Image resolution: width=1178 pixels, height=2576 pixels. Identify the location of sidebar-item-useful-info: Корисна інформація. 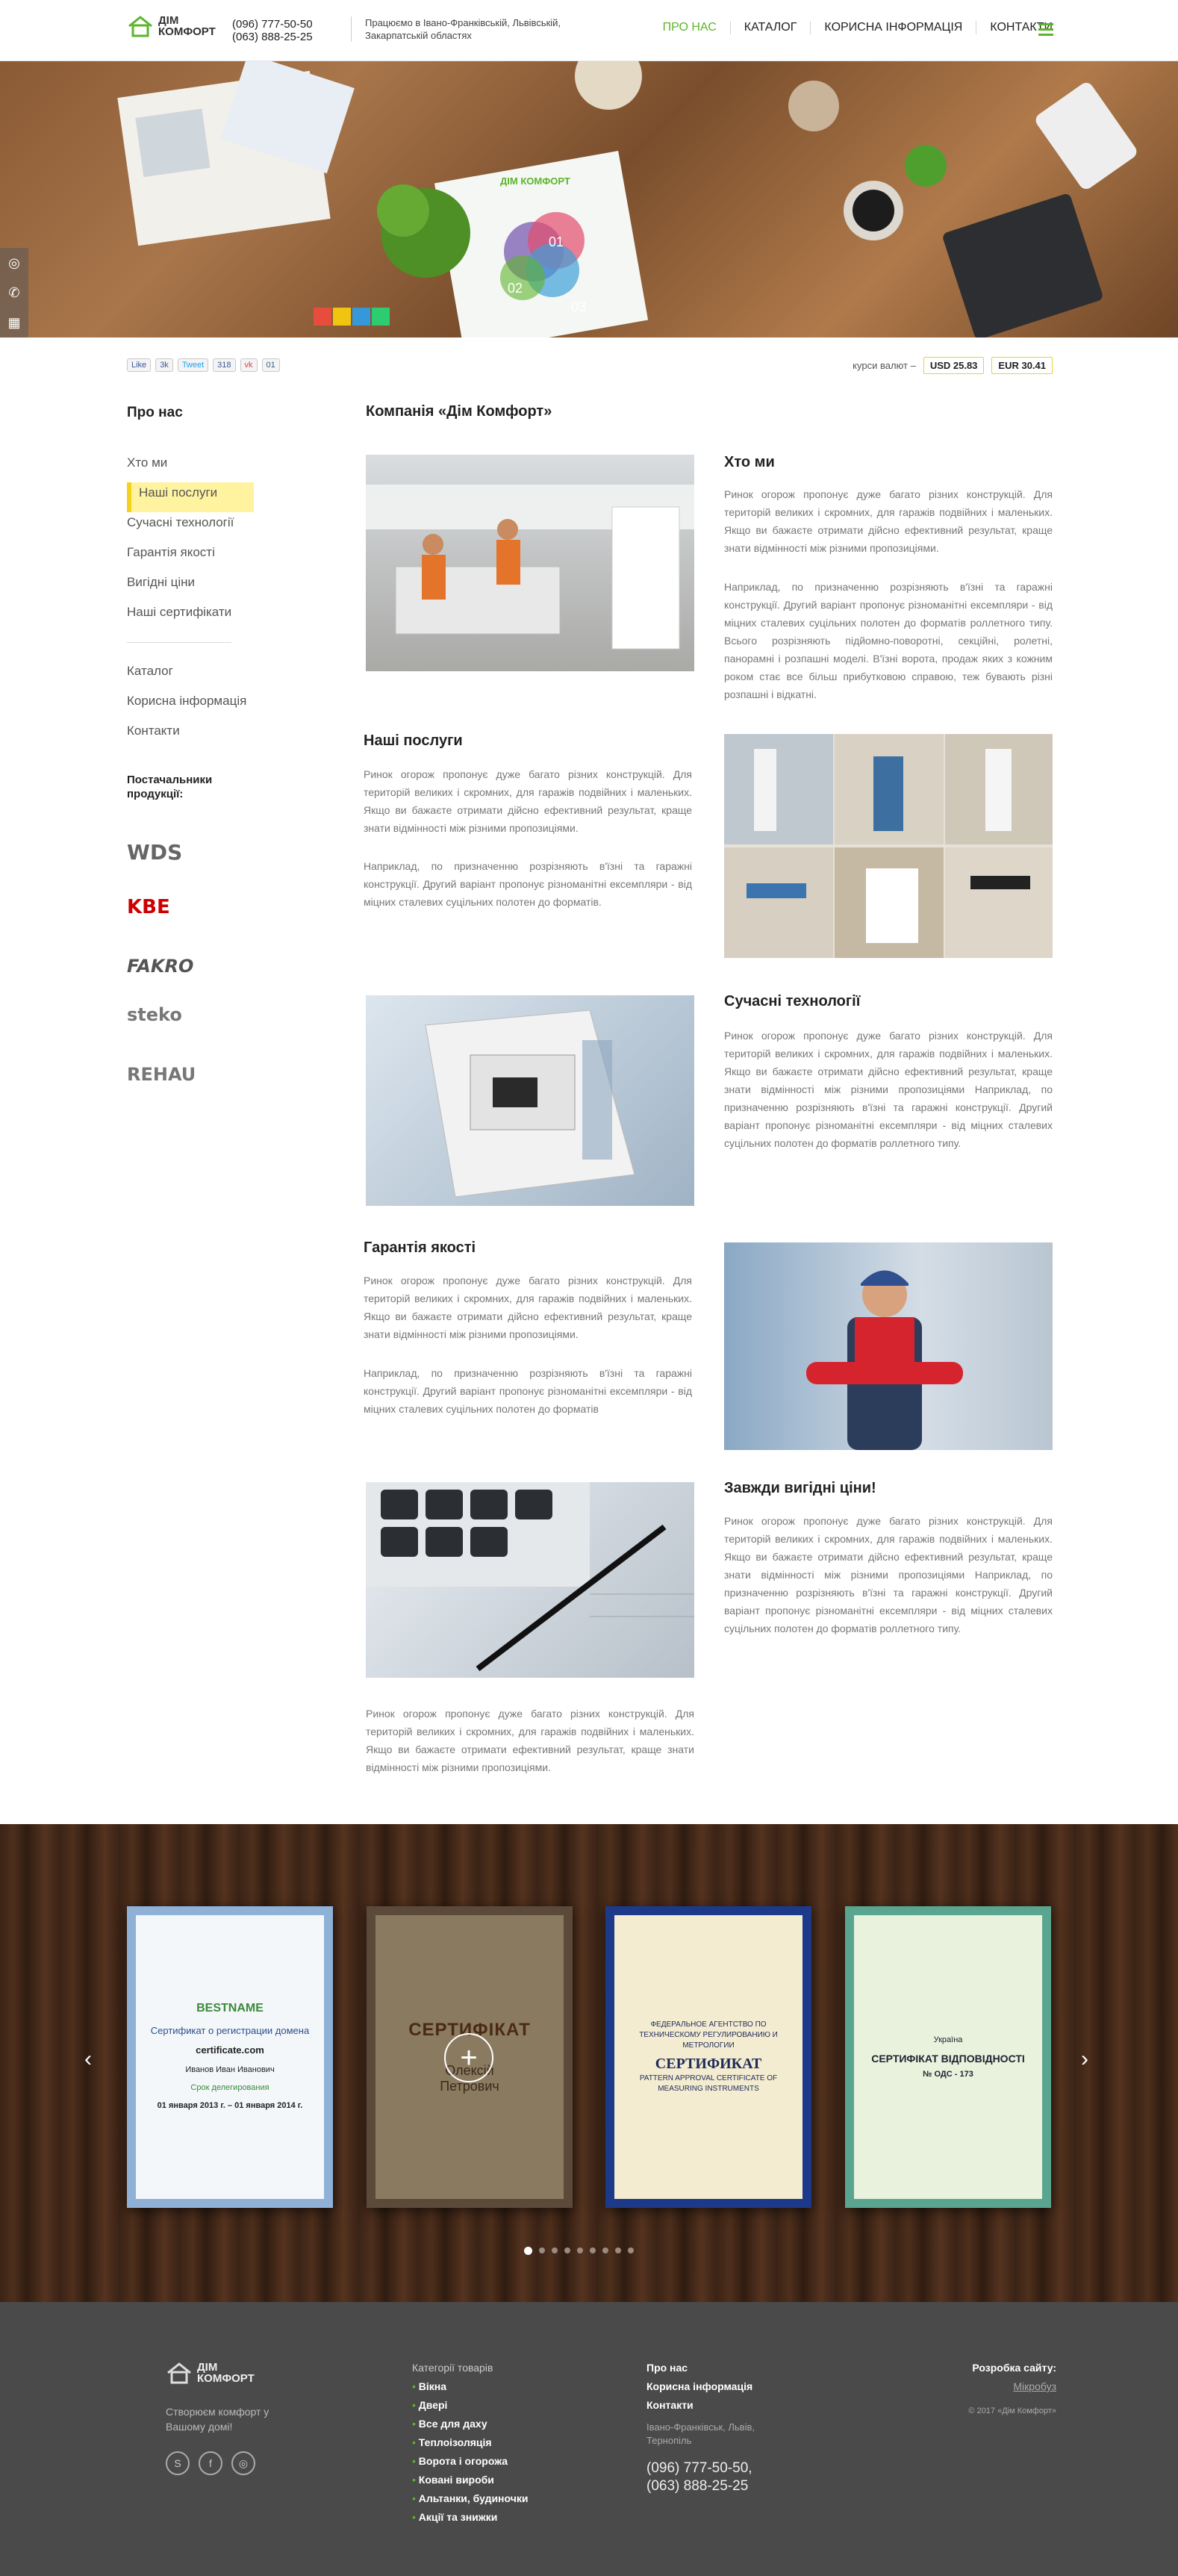
(186, 706).